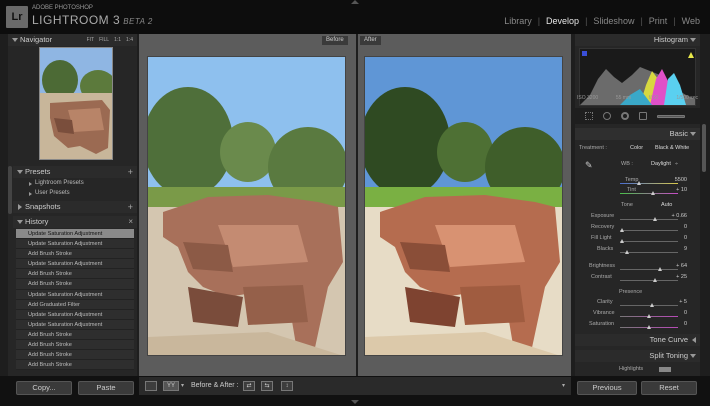 The width and height of the screenshot is (710, 406). Describe the element at coordinates (130, 222) in the screenshot. I see `clear-history-icon: ×` at that location.